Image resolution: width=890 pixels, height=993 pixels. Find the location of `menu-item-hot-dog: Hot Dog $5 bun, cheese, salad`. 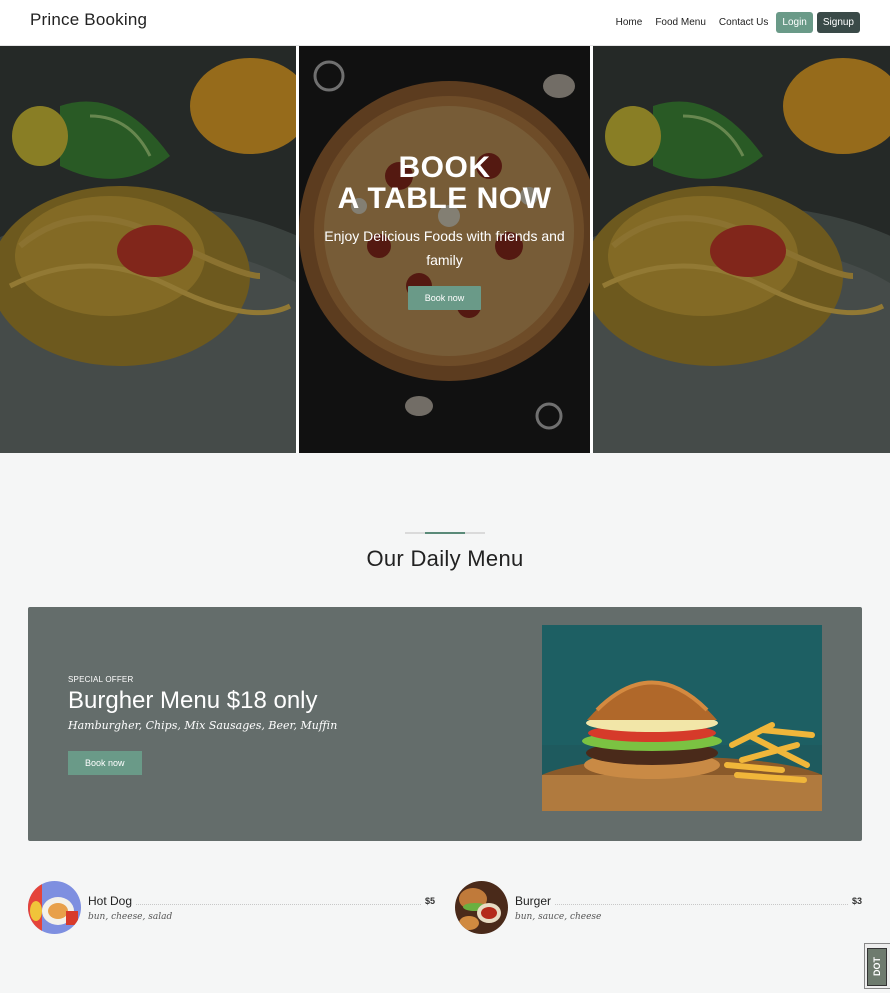

menu-item-hot-dog: Hot Dog $5 bun, cheese, salad is located at coordinates (231, 908).